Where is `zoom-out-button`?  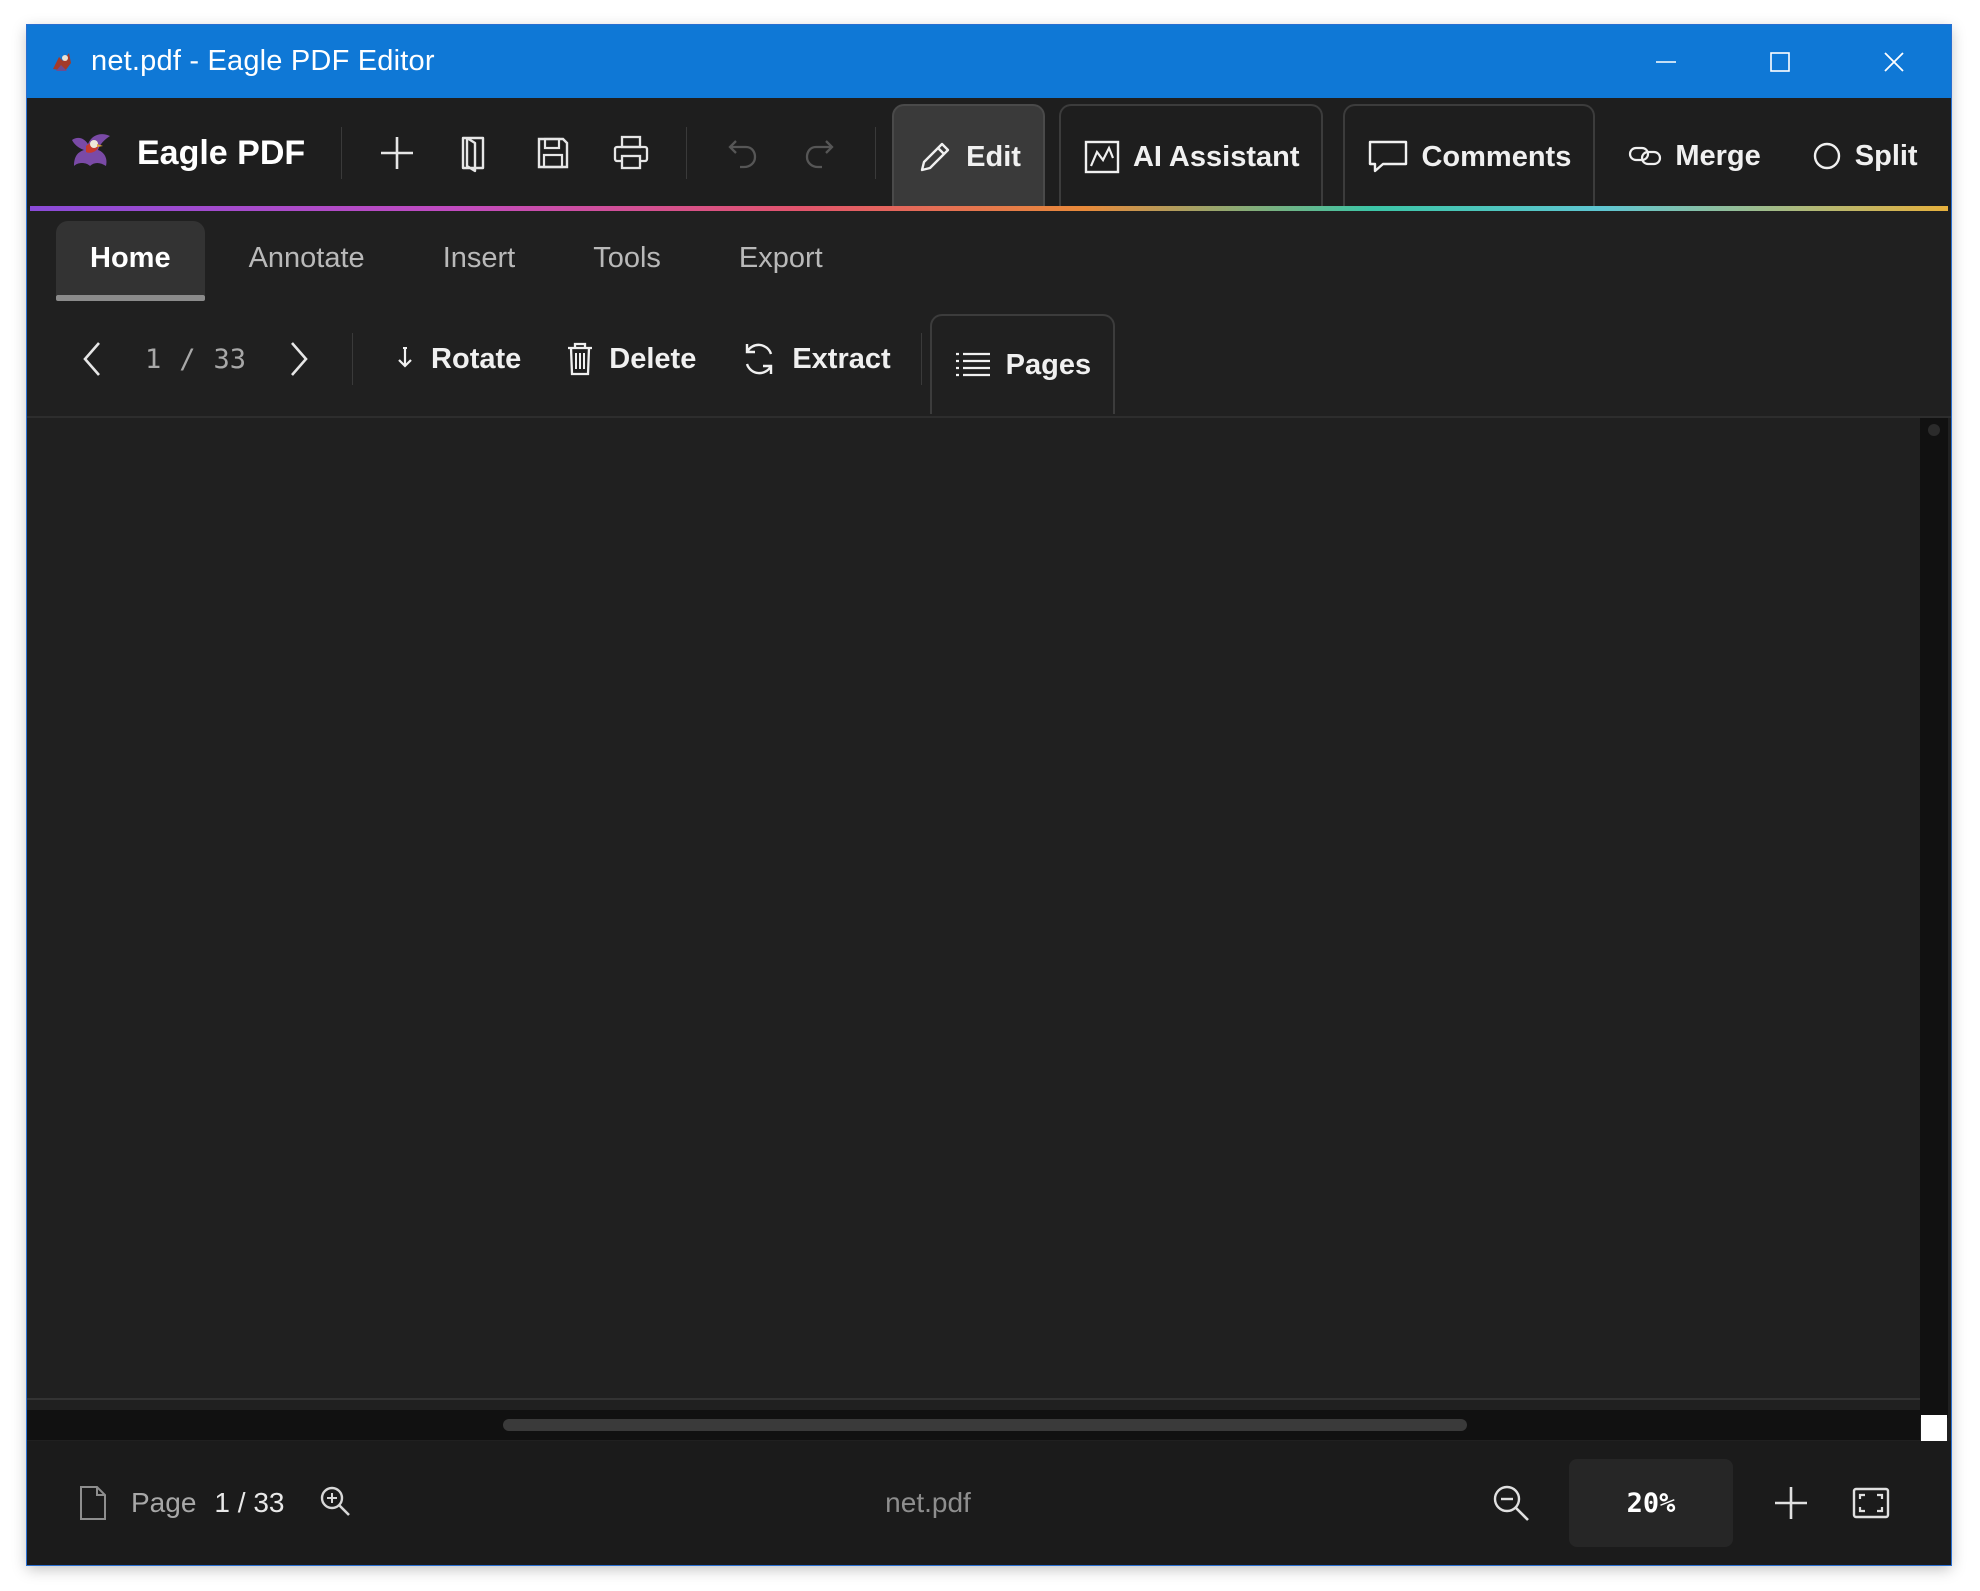 zoom-out-button is located at coordinates (1511, 1503).